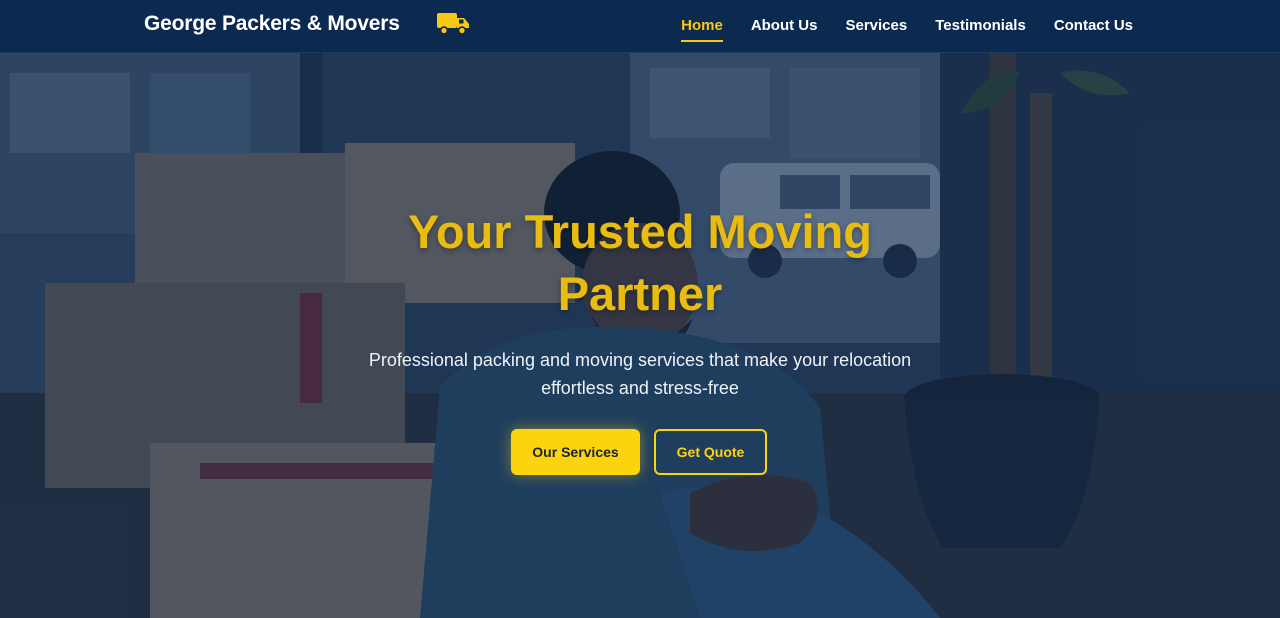  I want to click on get-quote-button: Get Quote, so click(710, 452).